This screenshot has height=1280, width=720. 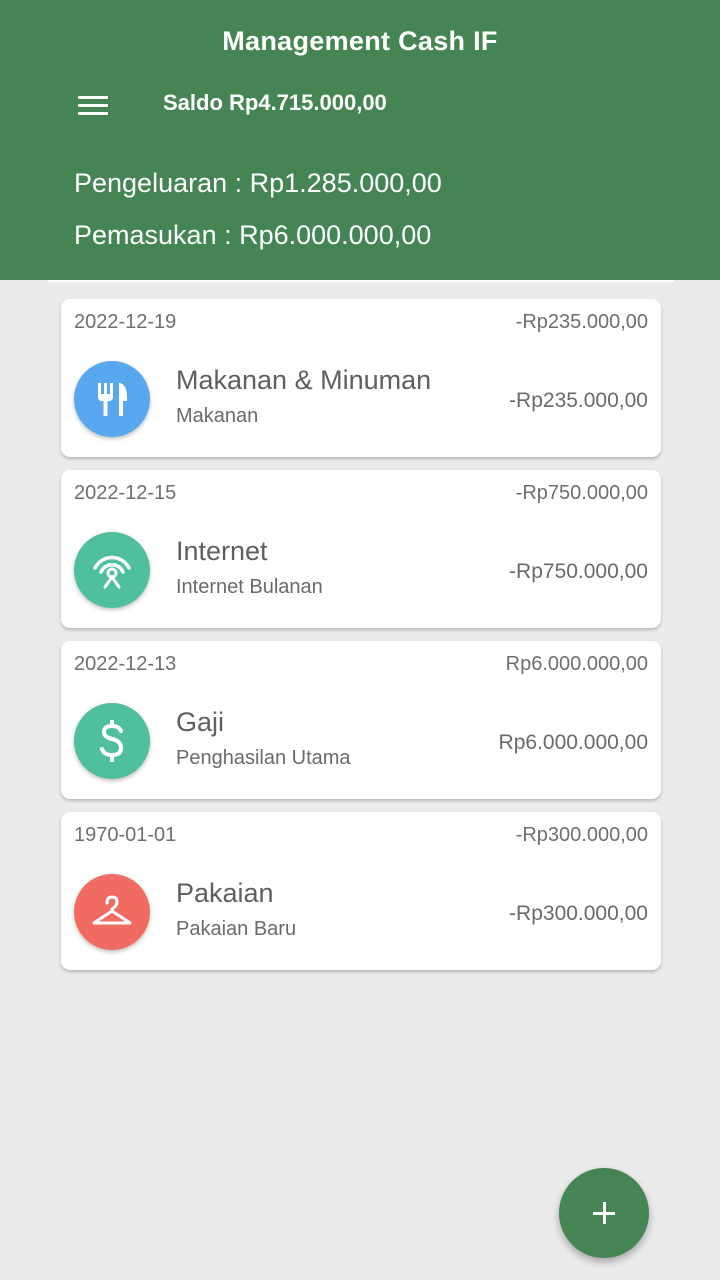 What do you see at coordinates (578, 400) in the screenshot?
I see `transaction-amount: -Rp235.000,00` at bounding box center [578, 400].